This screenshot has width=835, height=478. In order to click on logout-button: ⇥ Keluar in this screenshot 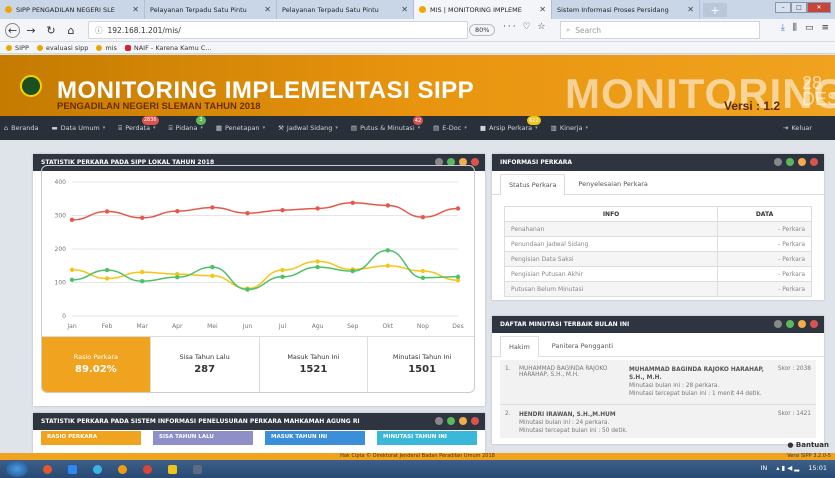, I will do `click(797, 128)`.